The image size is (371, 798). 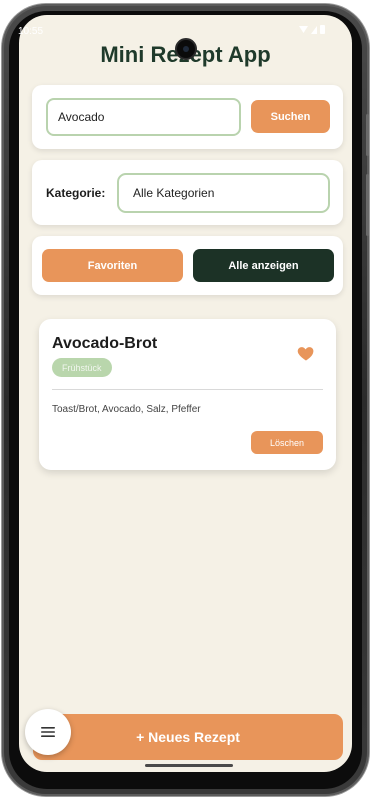 I want to click on recipe-title: Avocado-Brot, so click(x=105, y=343).